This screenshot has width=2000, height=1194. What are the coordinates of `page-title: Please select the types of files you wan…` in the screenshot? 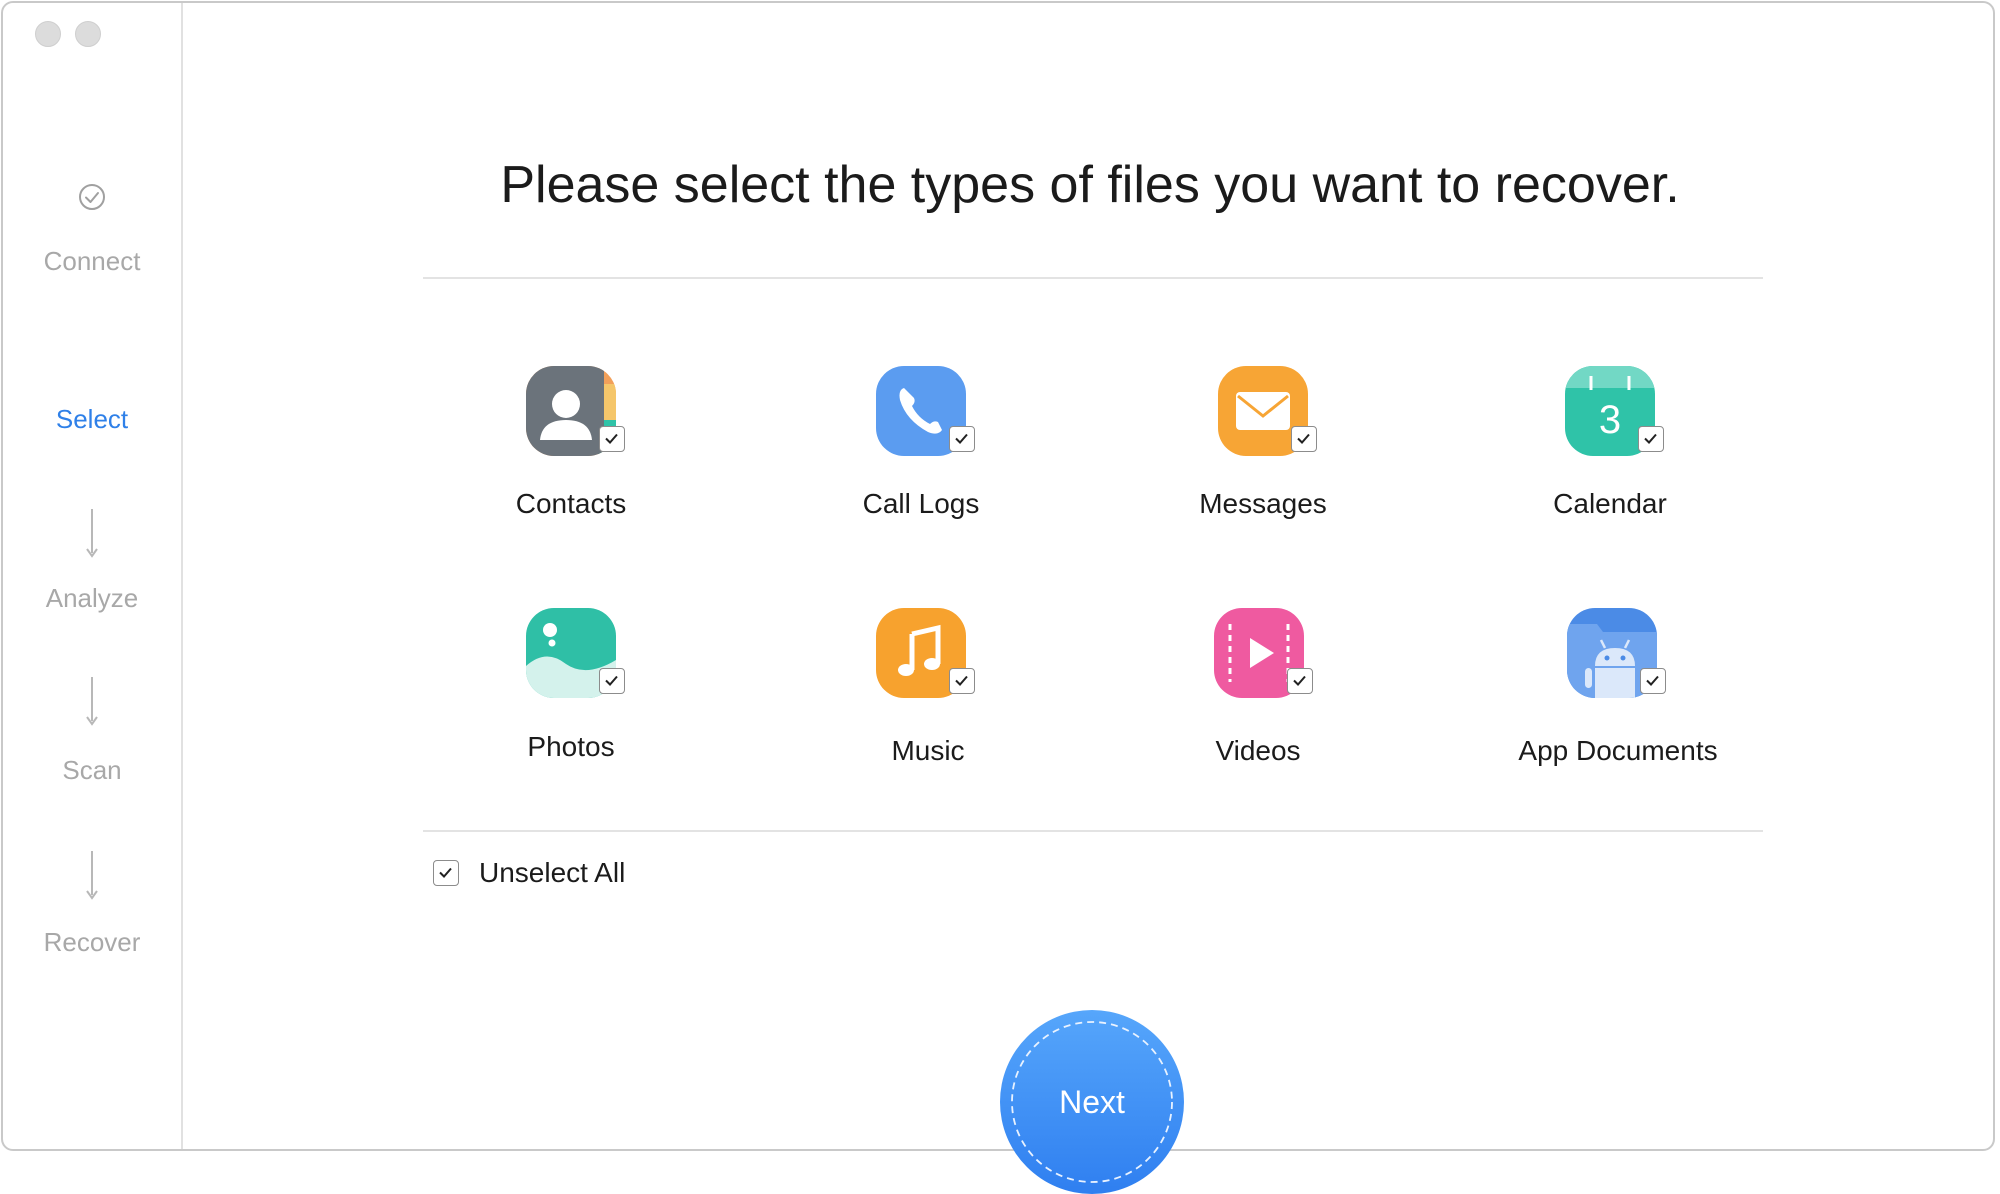 It's located at (1090, 185).